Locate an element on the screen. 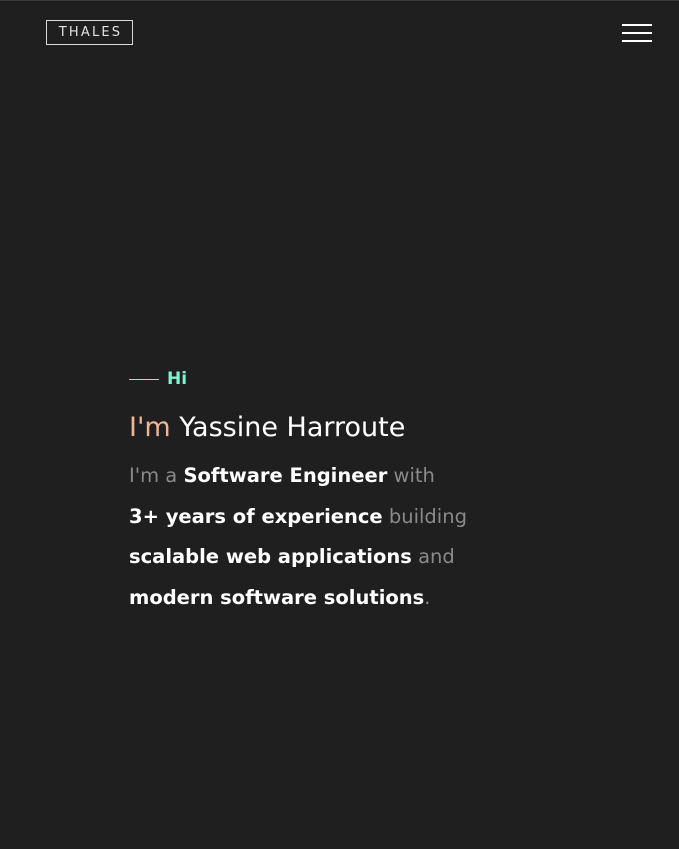  bio-text: building is located at coordinates (427, 516).